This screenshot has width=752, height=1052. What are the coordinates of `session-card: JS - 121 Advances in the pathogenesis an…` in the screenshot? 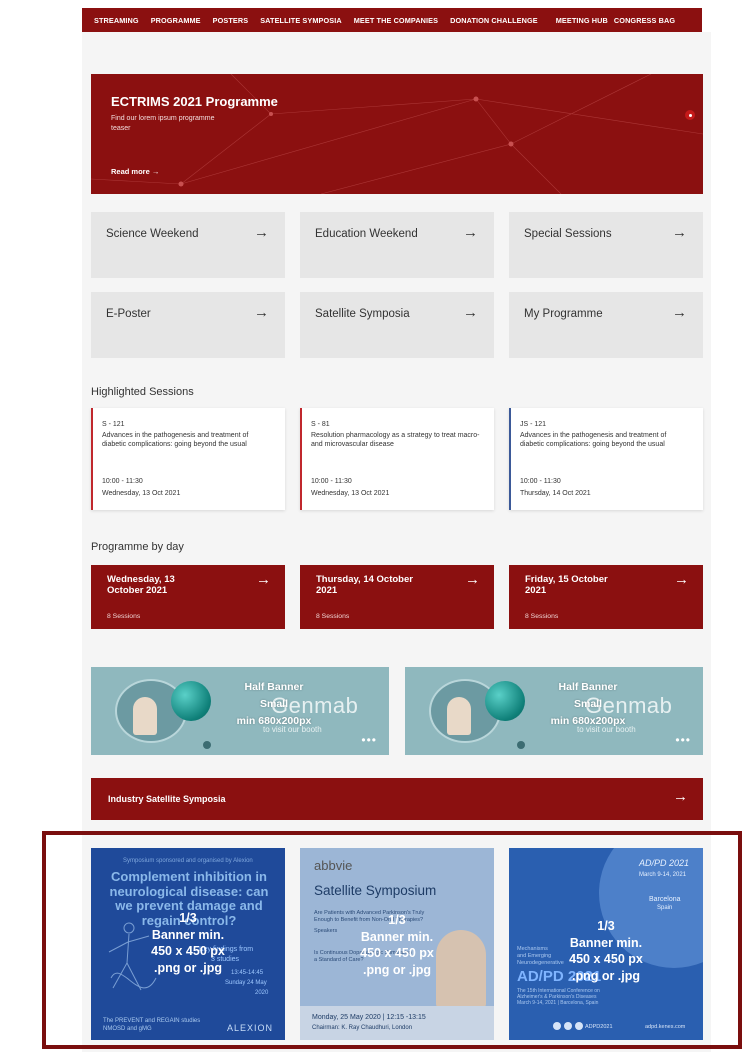 It's located at (606, 459).